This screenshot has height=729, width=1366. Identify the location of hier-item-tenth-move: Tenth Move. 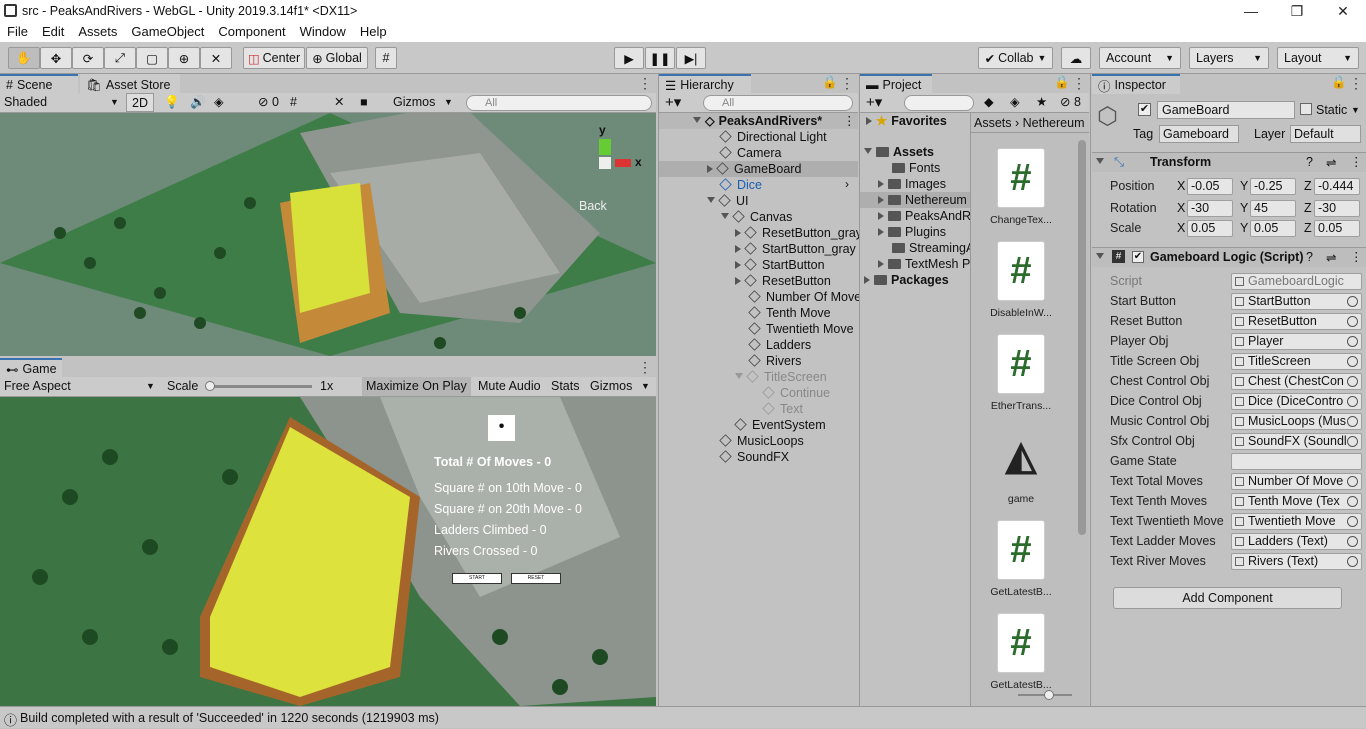
(789, 313).